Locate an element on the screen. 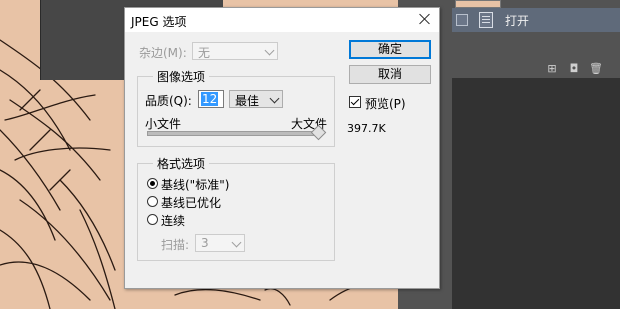  format-options-legend: 格式选项 is located at coordinates (181, 163).